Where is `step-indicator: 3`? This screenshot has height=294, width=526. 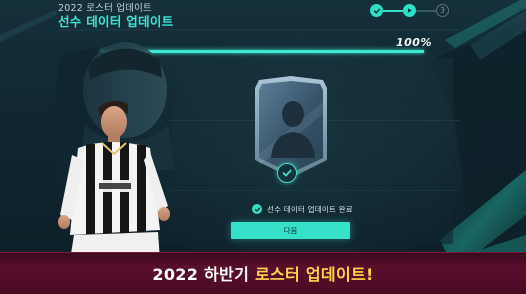 step-indicator: 3 is located at coordinates (409, 11).